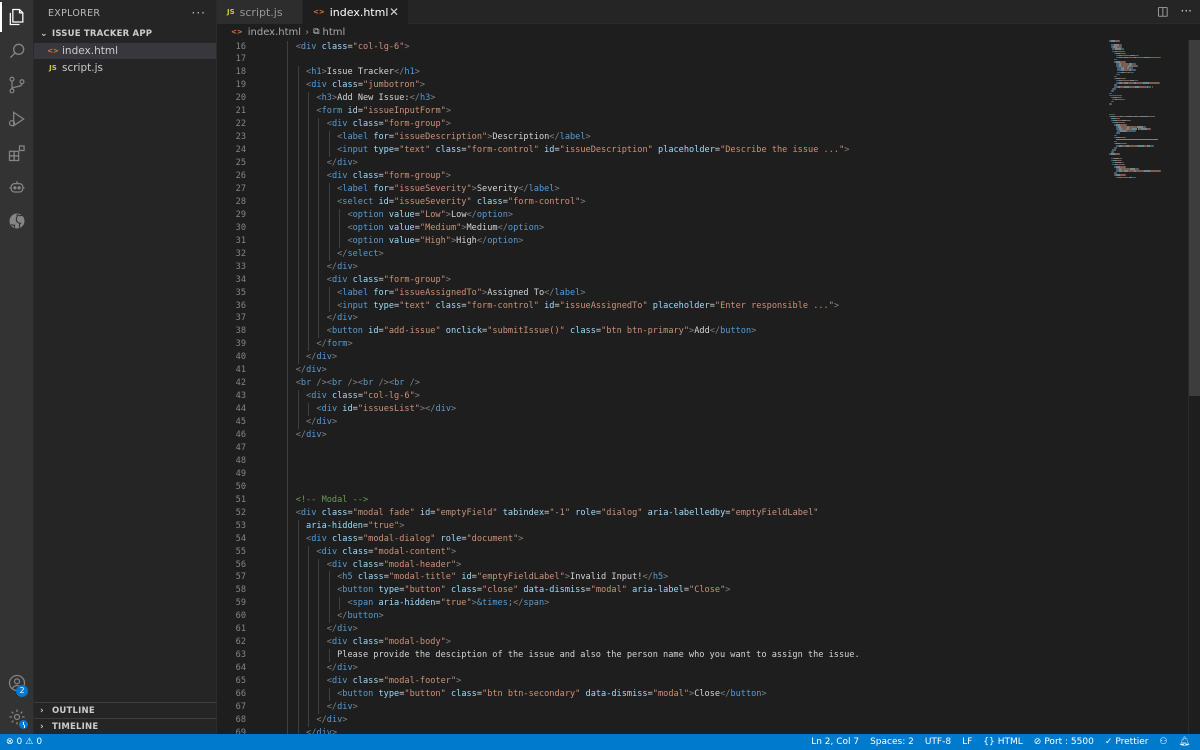 This screenshot has width=1200, height=750. Describe the element at coordinates (521, 137) in the screenshot. I see `code-token: Description` at that location.